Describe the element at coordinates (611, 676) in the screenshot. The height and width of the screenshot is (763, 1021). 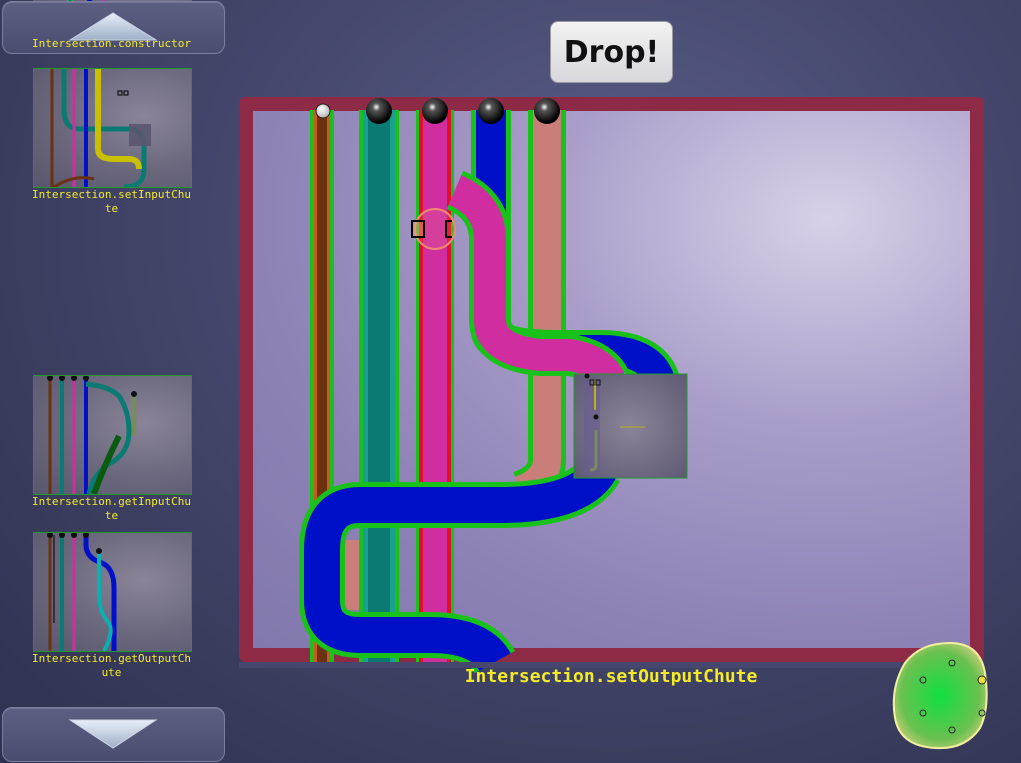
I see `level-title: Intersection.setOutputChute` at that location.